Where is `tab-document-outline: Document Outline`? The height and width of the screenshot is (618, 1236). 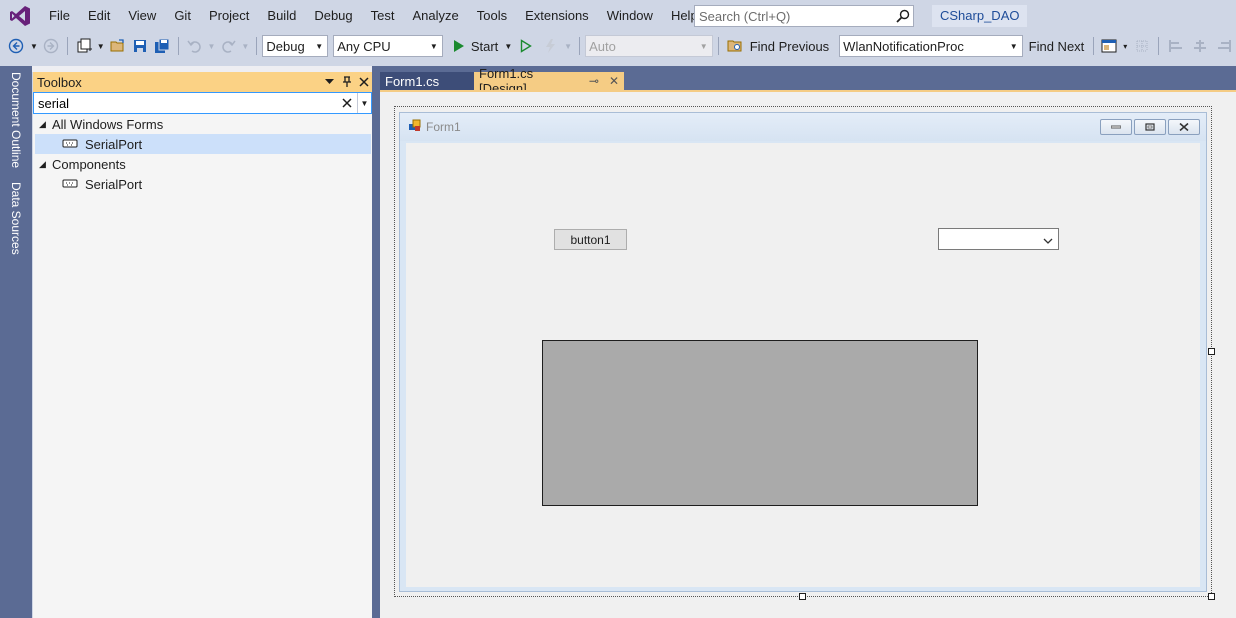 tab-document-outline: Document Outline is located at coordinates (16, 122).